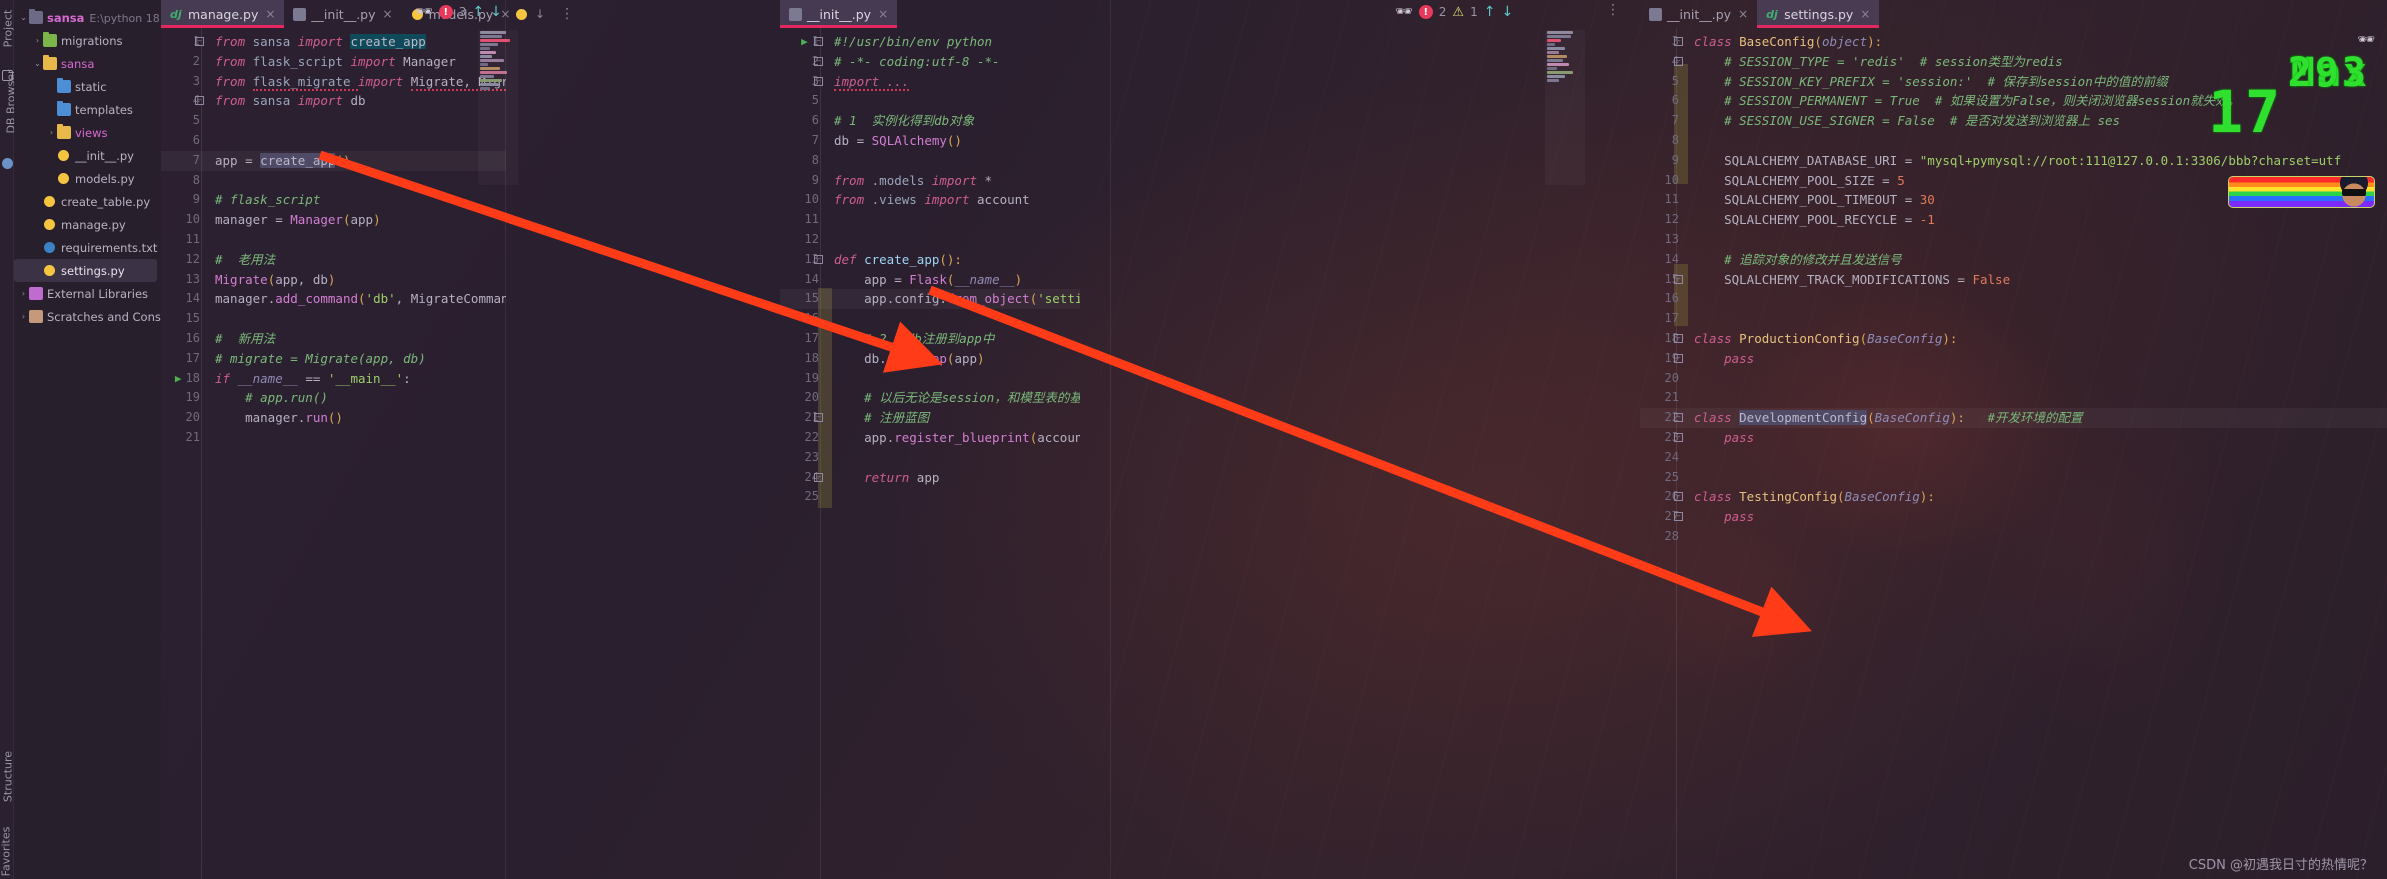  I want to click on eye-off-icon: 🕶, so click(424, 12).